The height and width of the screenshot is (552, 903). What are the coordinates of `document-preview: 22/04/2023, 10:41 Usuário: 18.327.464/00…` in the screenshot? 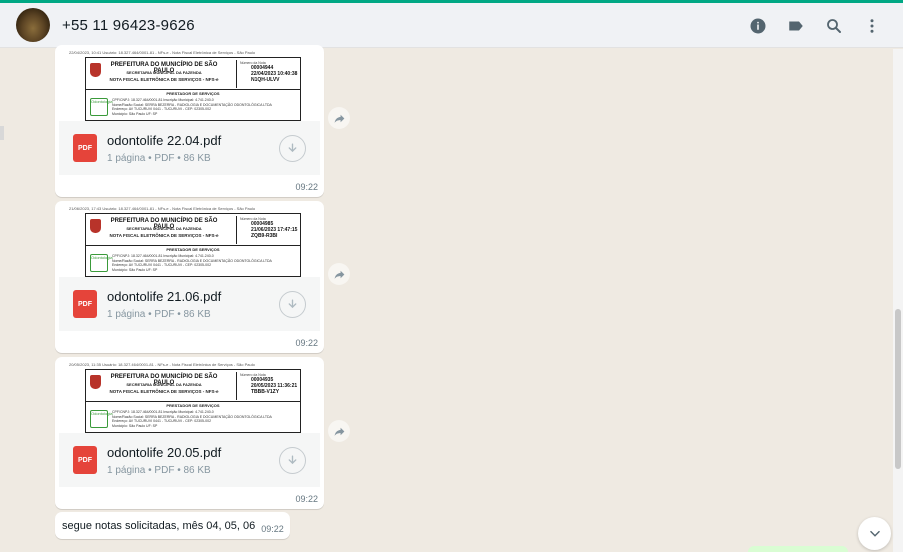 It's located at (189, 85).